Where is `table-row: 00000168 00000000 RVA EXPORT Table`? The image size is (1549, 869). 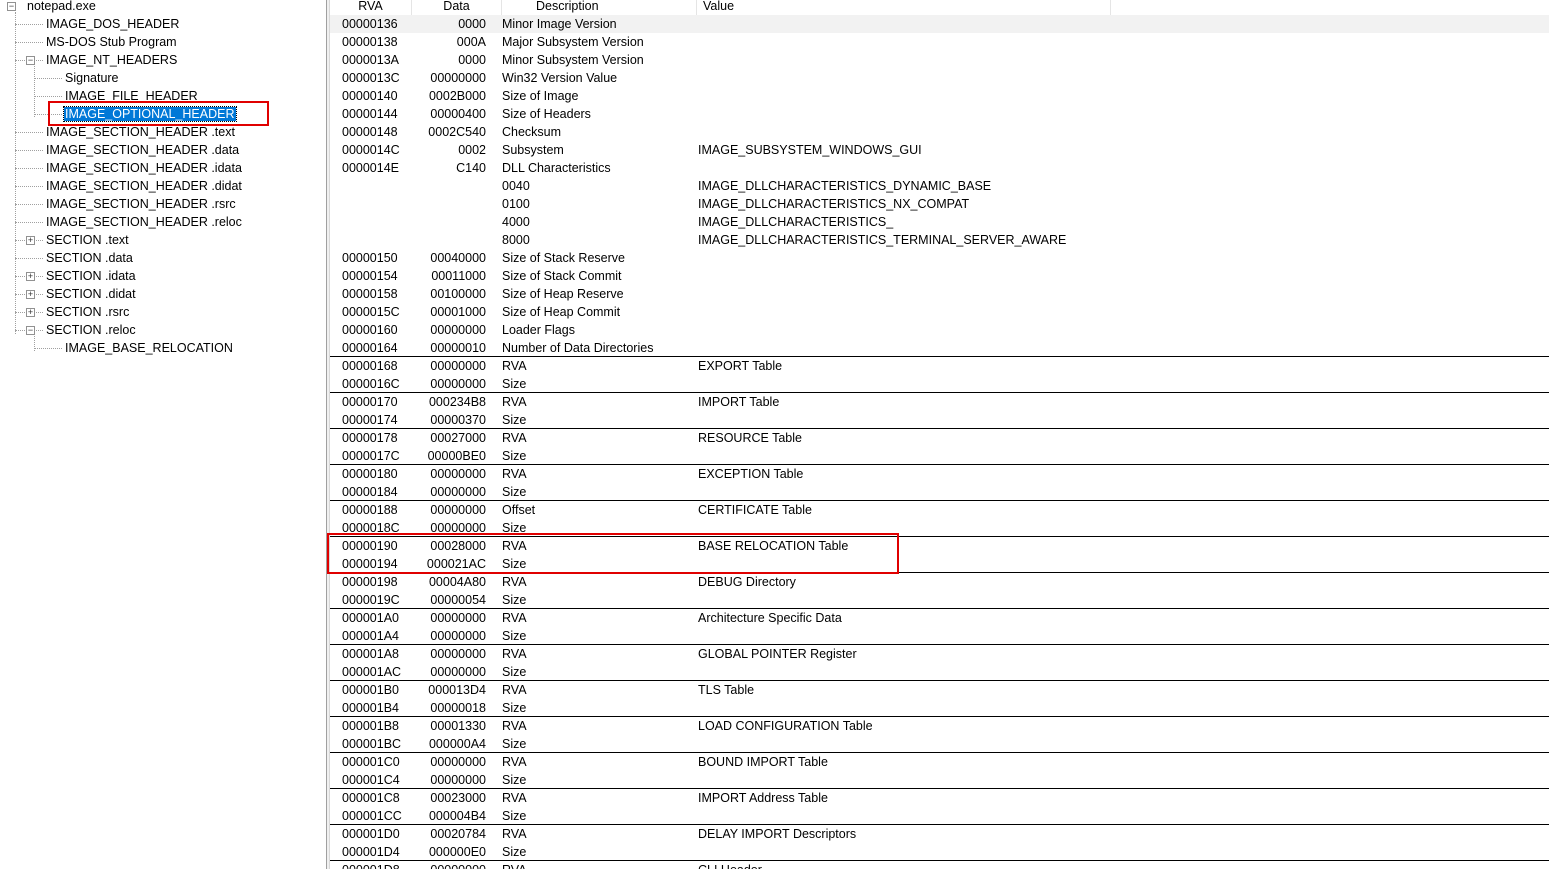 table-row: 00000168 00000000 RVA EXPORT Table is located at coordinates (939, 366).